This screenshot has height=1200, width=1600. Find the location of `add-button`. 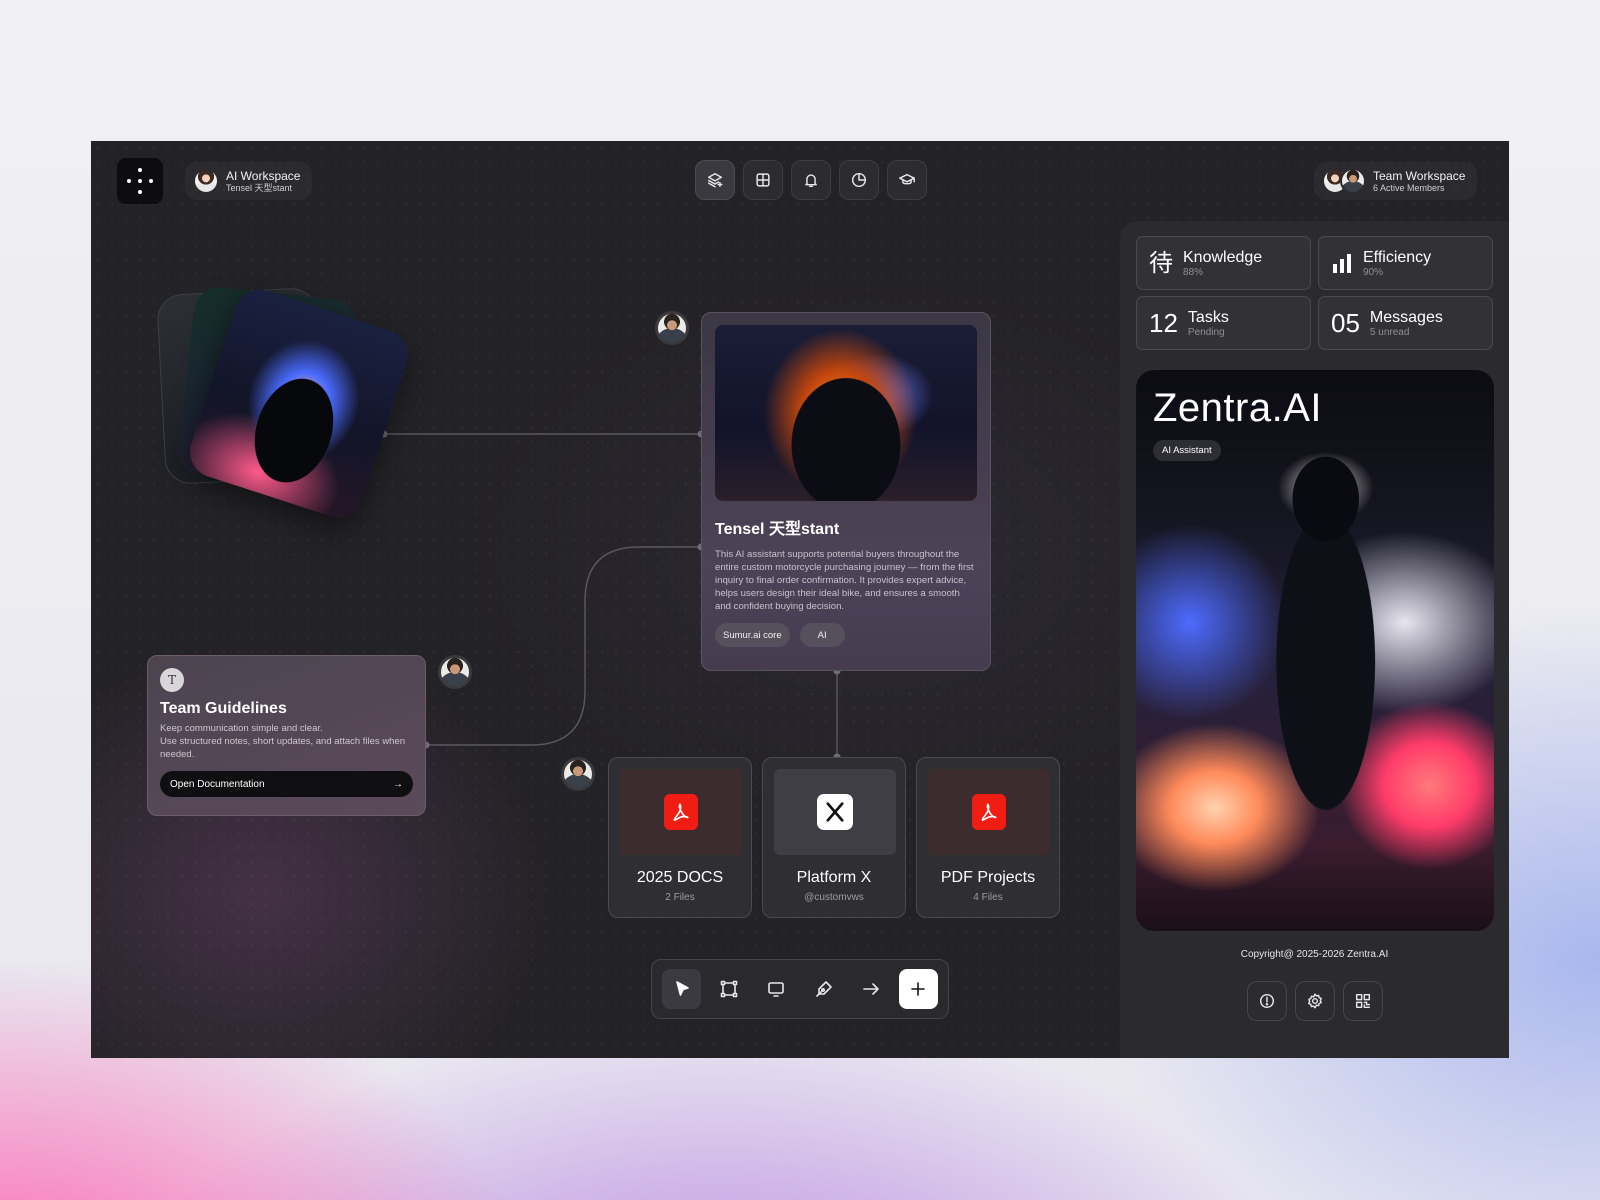

add-button is located at coordinates (918, 989).